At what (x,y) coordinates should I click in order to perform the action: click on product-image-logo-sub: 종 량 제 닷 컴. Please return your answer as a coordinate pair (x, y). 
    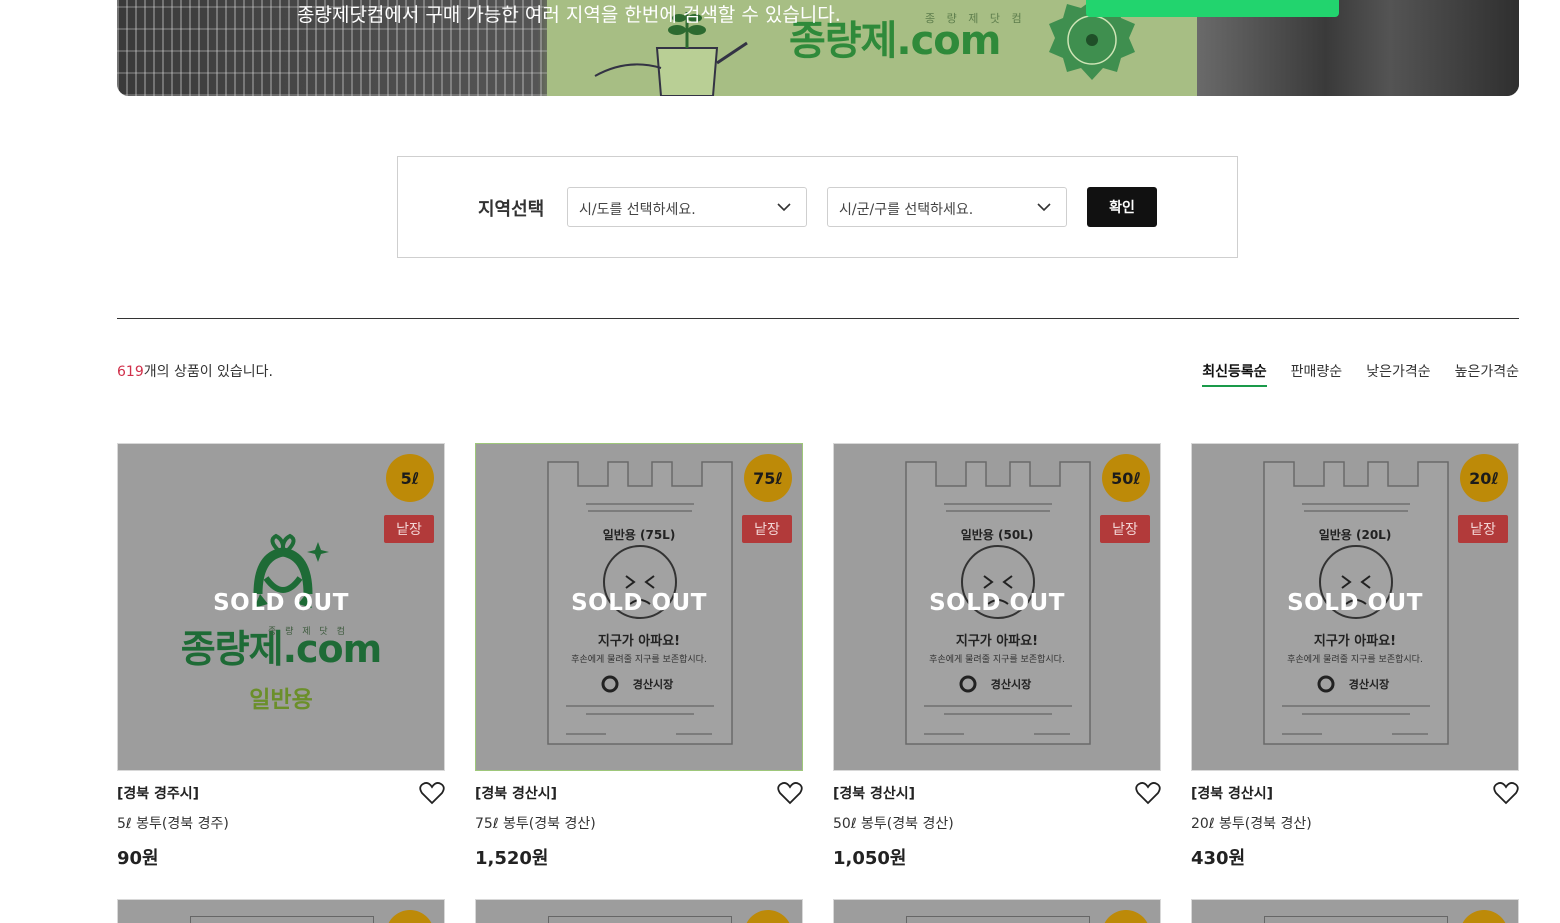
    Looking at the image, I should click on (308, 632).